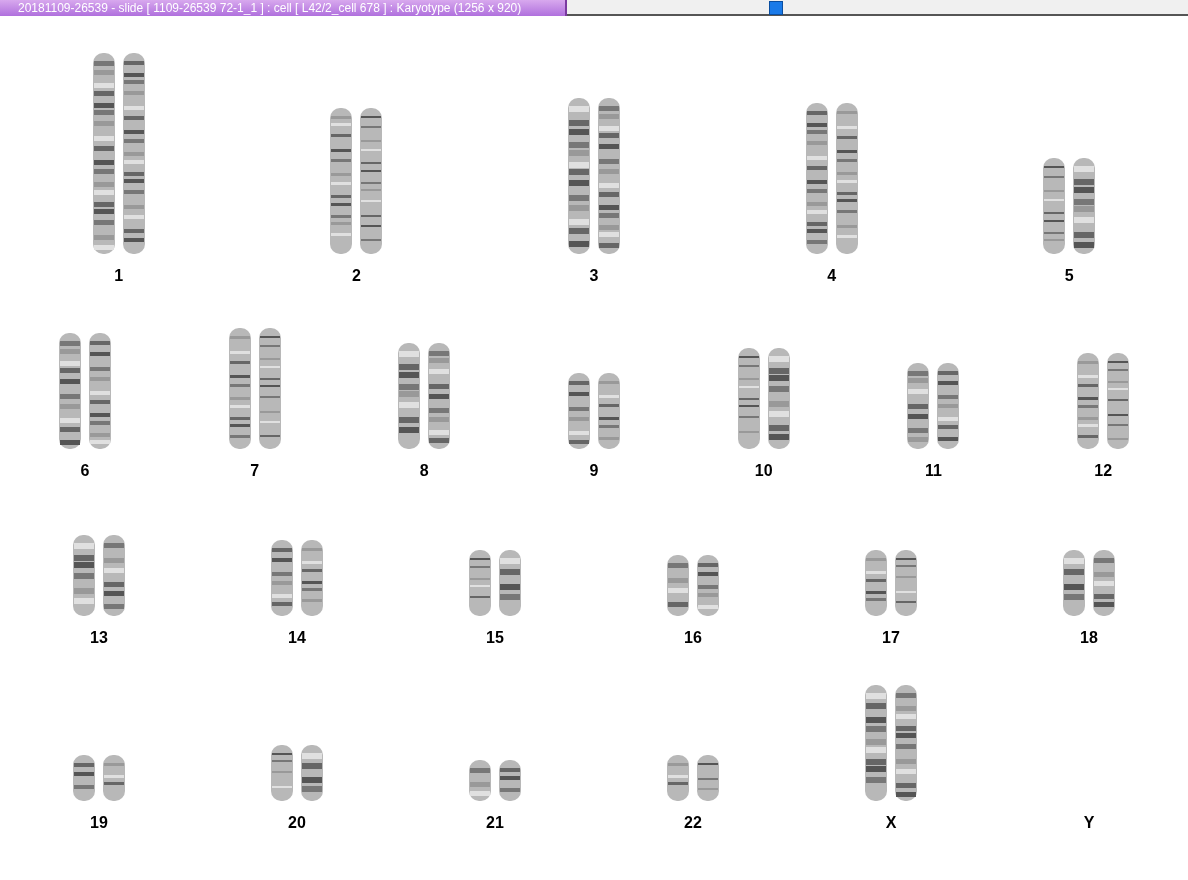 The image size is (1188, 880). What do you see at coordinates (1069, 276) in the screenshot?
I see `chromosome-label: 5` at bounding box center [1069, 276].